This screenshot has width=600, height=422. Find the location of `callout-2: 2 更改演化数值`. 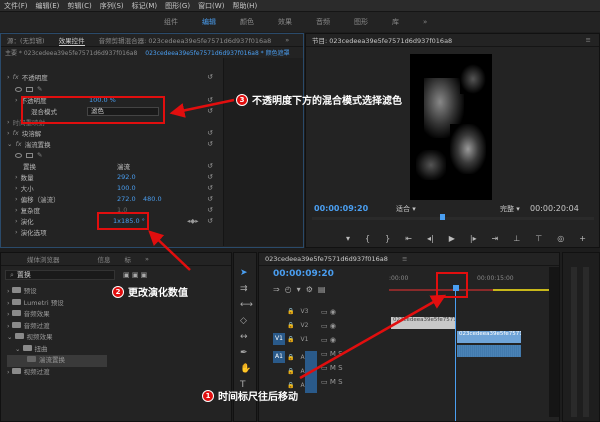

callout-2: 2 更改演化数值 is located at coordinates (150, 291).